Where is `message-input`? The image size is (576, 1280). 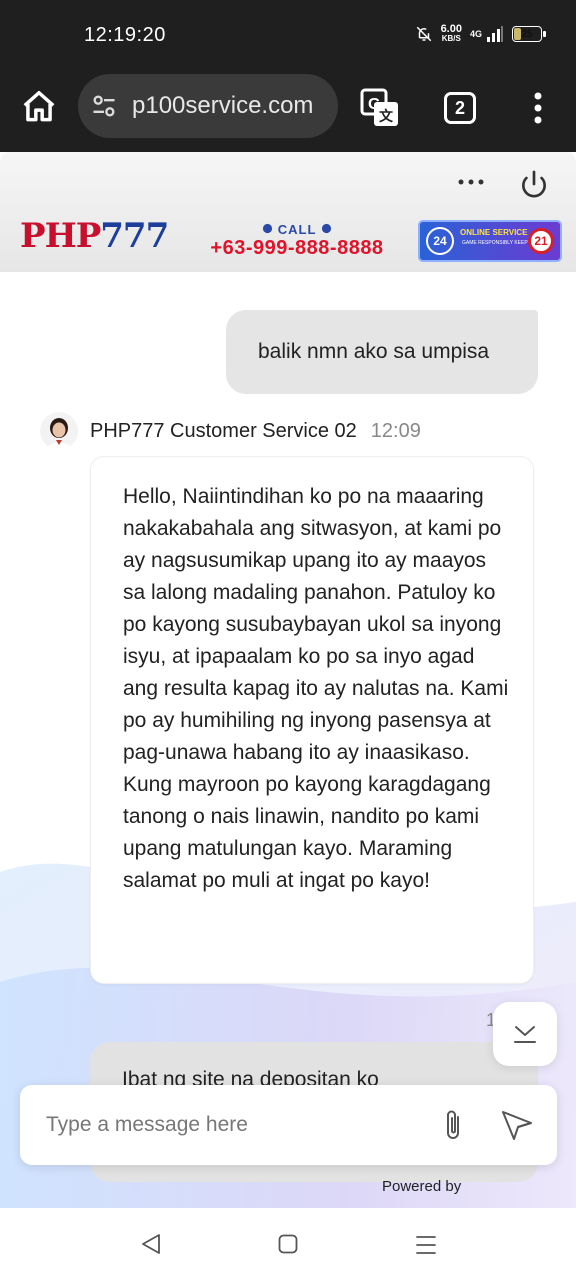 message-input is located at coordinates (236, 1125).